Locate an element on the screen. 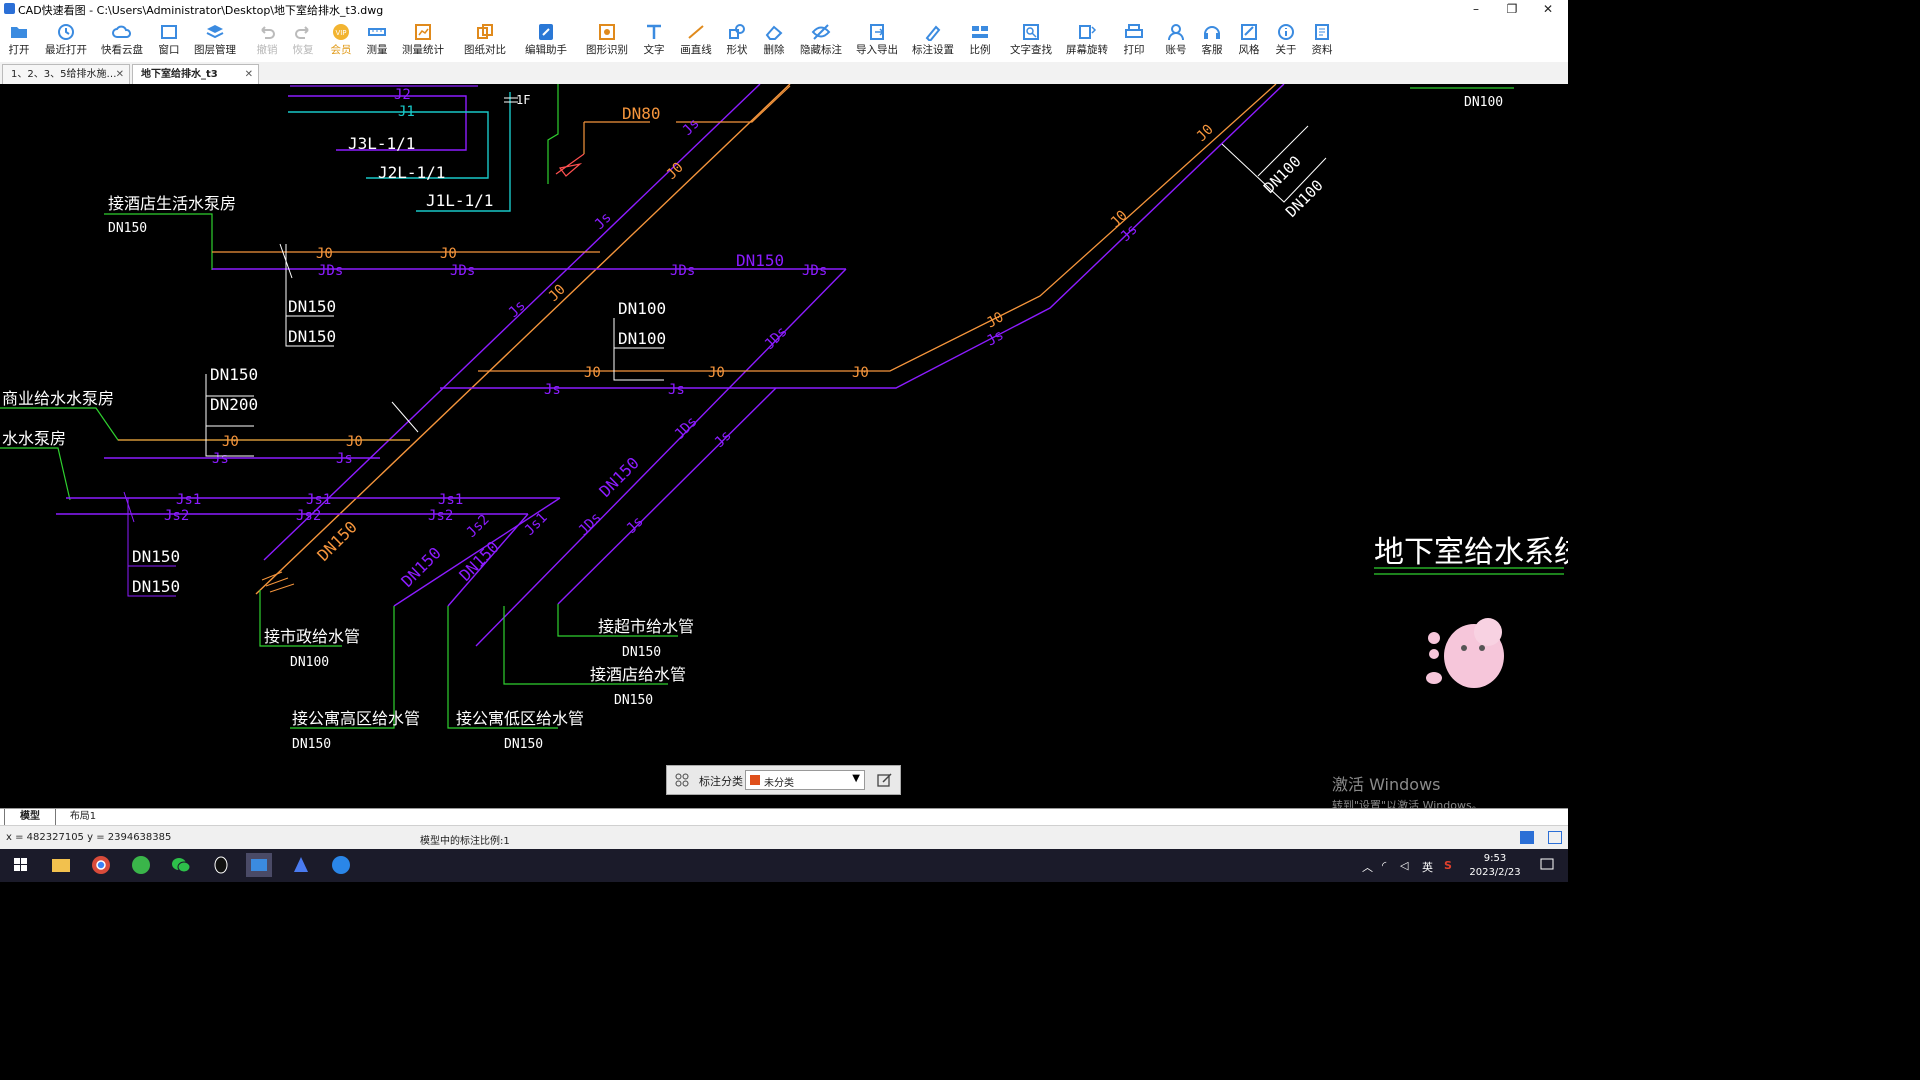 Image resolution: width=1920 pixels, height=1080 pixels. label-1f: 1F is located at coordinates (523, 100).